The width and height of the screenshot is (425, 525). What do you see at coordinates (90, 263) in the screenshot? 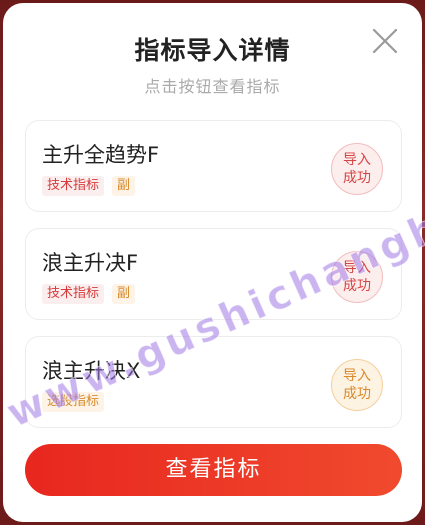
I see `indicator-name: 浪主升决F` at bounding box center [90, 263].